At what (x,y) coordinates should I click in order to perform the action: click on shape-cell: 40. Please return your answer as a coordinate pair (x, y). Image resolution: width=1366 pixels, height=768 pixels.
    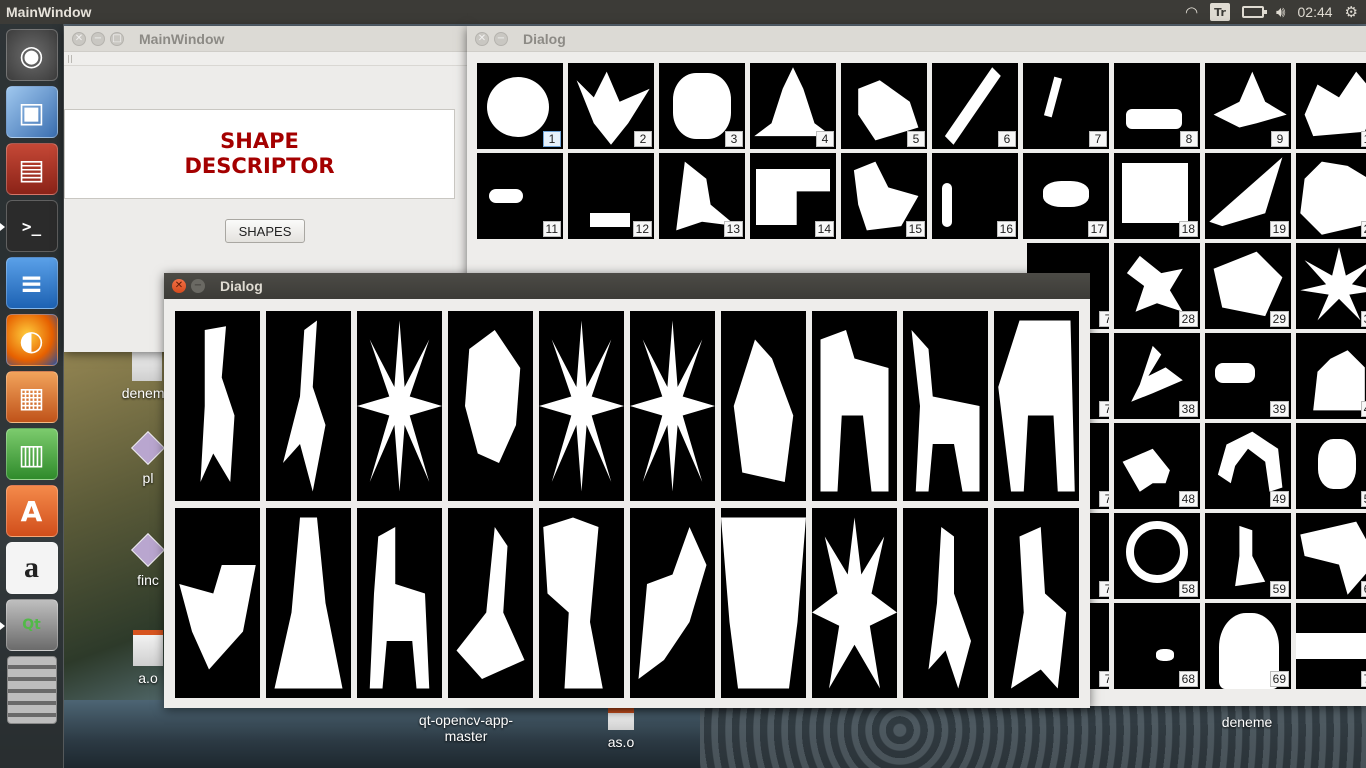
    Looking at the image, I should click on (1331, 376).